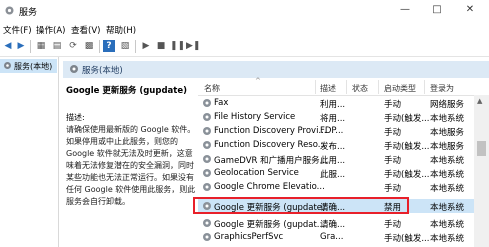 Image resolution: width=489 pixels, height=247 pixels. I want to click on column-header-status: 状态, so click(360, 88).